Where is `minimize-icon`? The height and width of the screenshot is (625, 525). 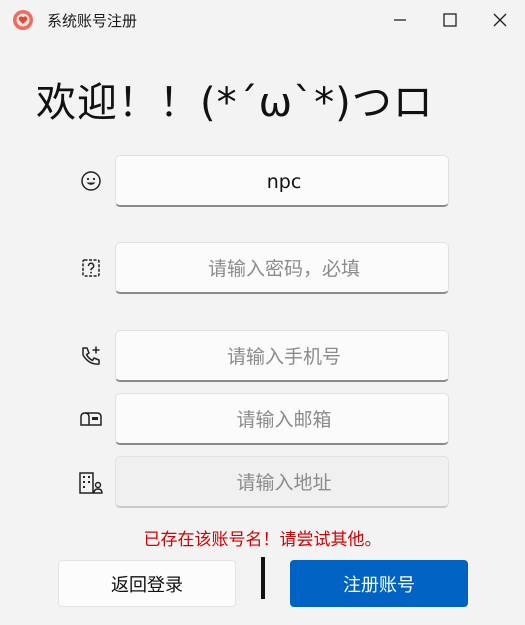
minimize-icon is located at coordinates (400, 20).